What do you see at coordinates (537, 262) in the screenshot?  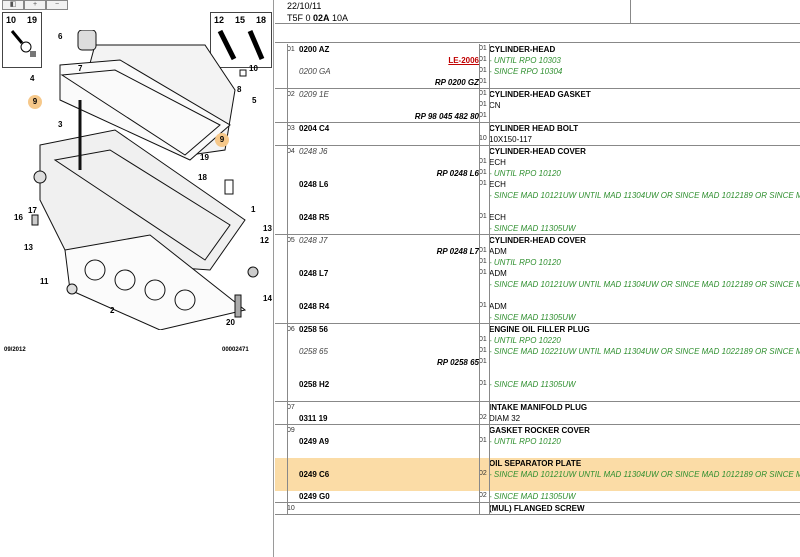 I see `table-row: 01- UNTIL RPO 10120` at bounding box center [537, 262].